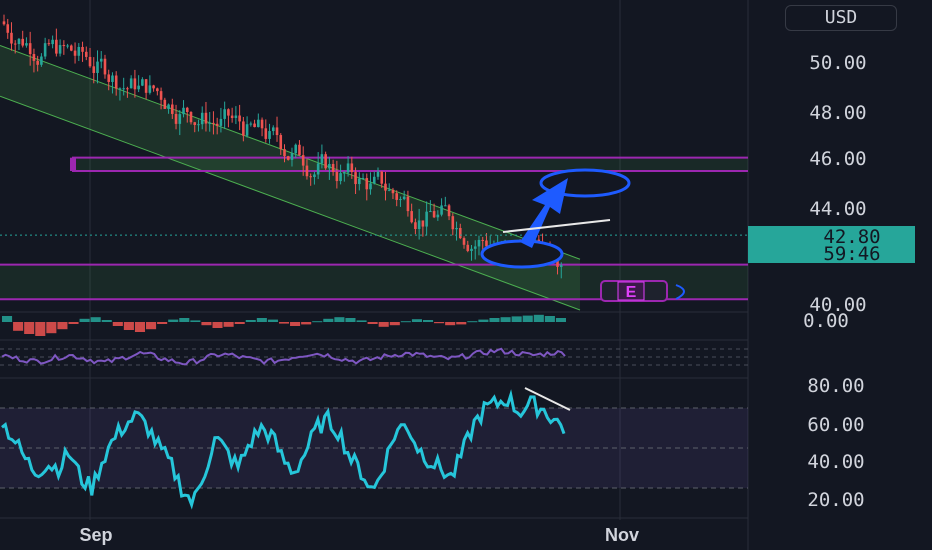 The image size is (932, 550). What do you see at coordinates (837, 63) in the screenshot?
I see `price-tick-label: 50.00` at bounding box center [837, 63].